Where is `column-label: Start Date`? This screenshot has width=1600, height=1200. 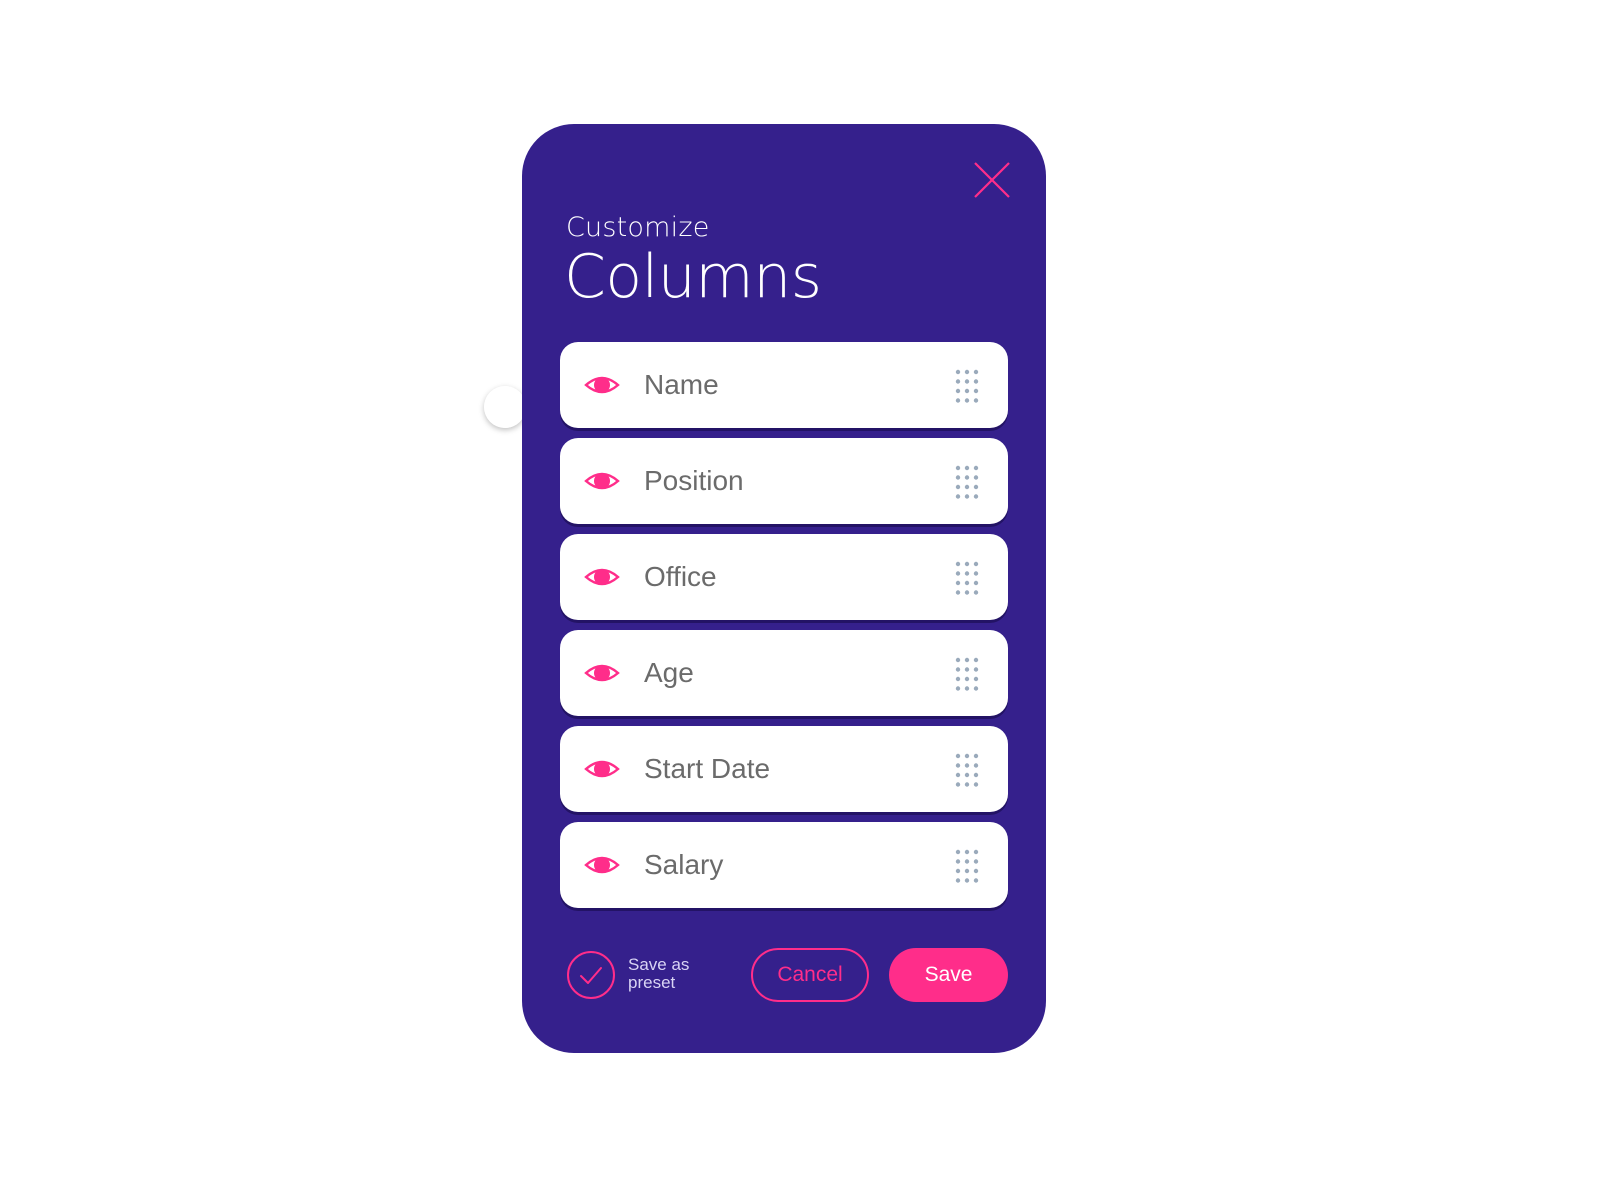 column-label: Start Date is located at coordinates (707, 768).